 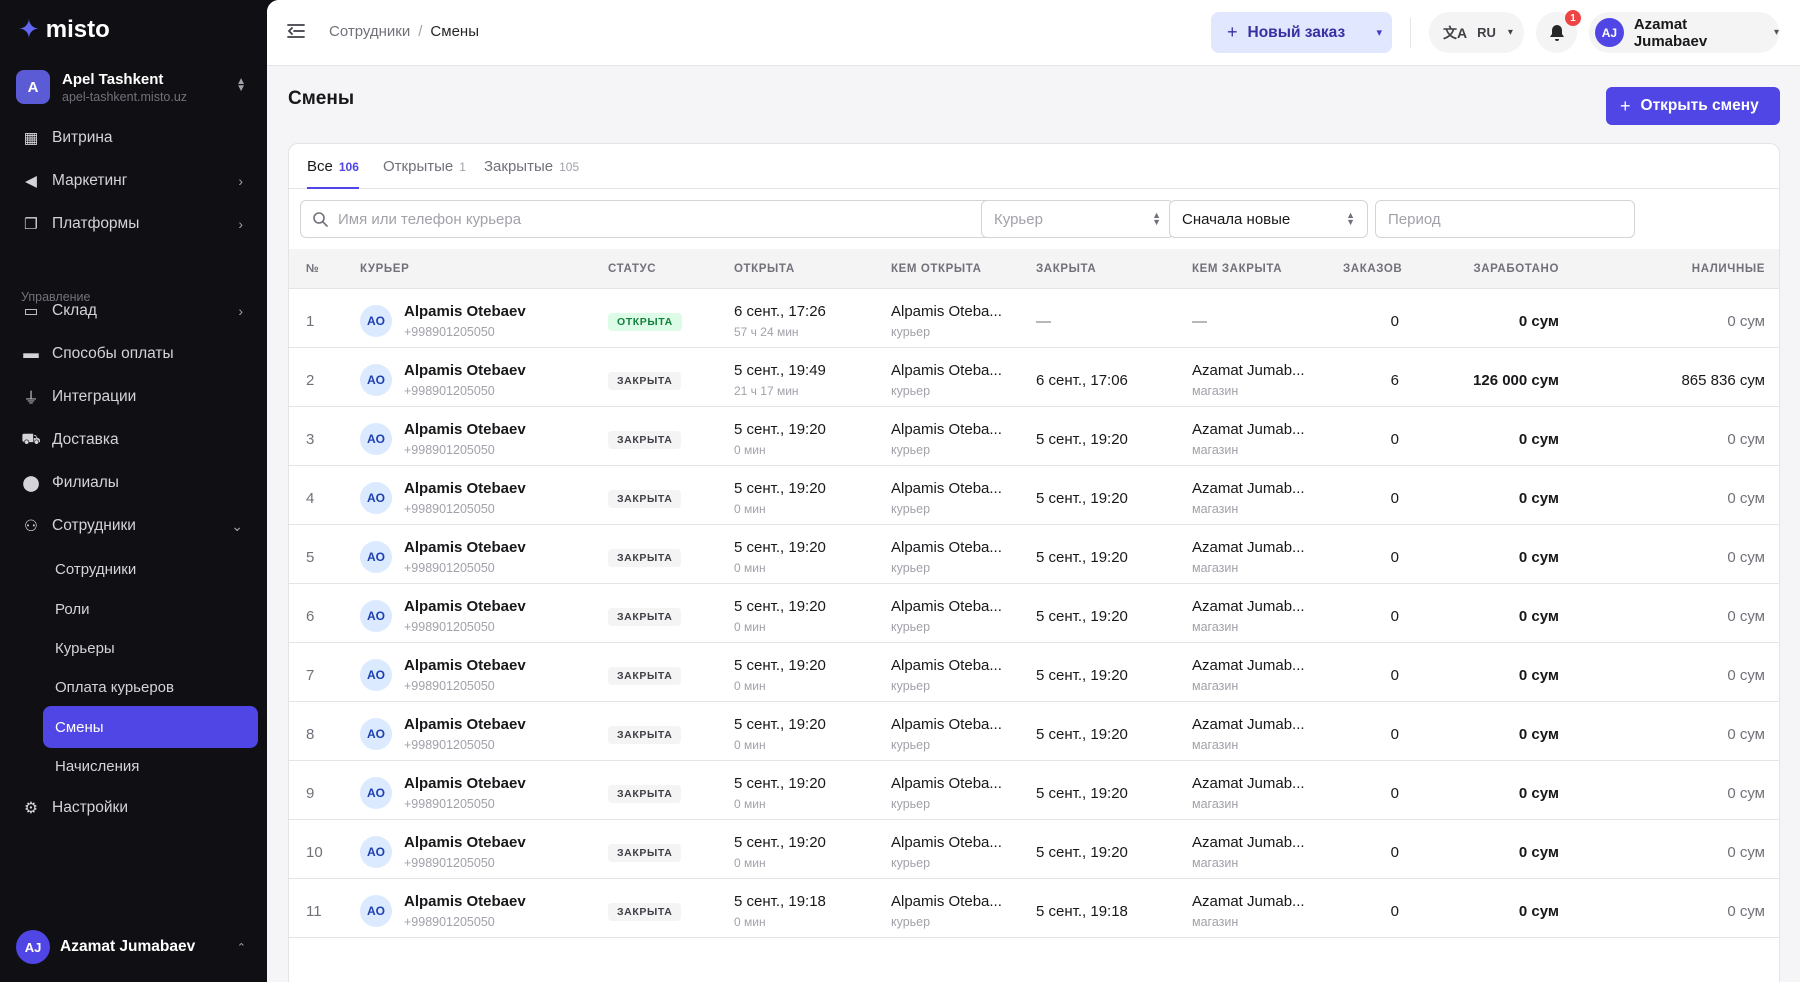 What do you see at coordinates (764, 269) in the screenshot?
I see `column-header: ОТКРЫТА` at bounding box center [764, 269].